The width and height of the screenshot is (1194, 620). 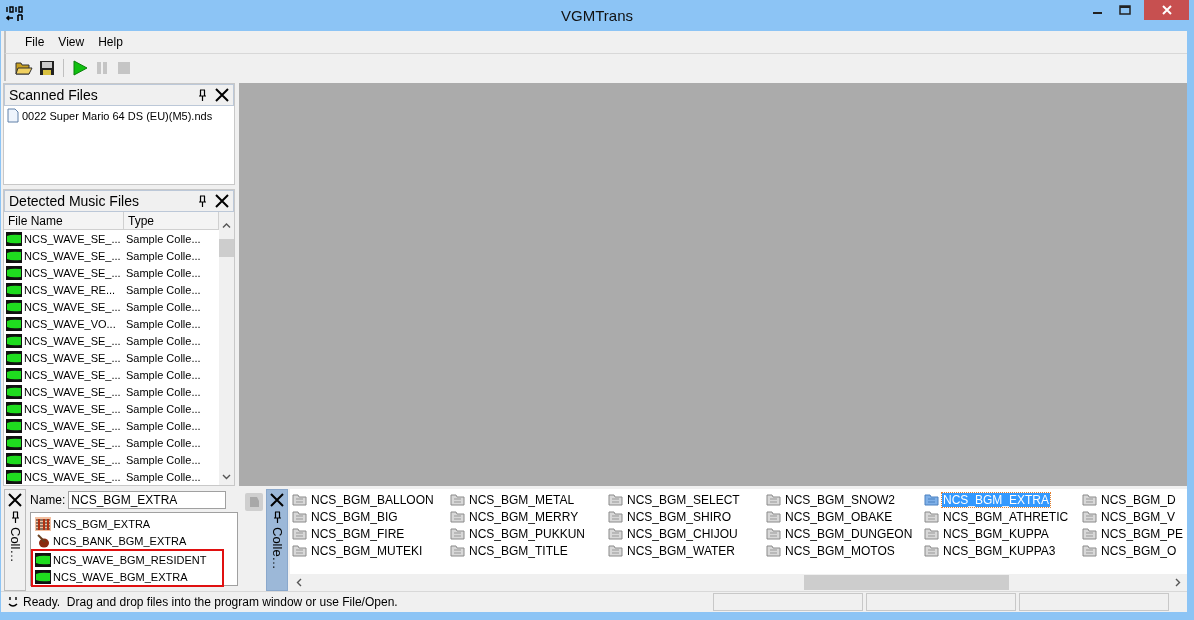 What do you see at coordinates (147, 500) in the screenshot?
I see `name-field: NCS_BGM_EXTRA` at bounding box center [147, 500].